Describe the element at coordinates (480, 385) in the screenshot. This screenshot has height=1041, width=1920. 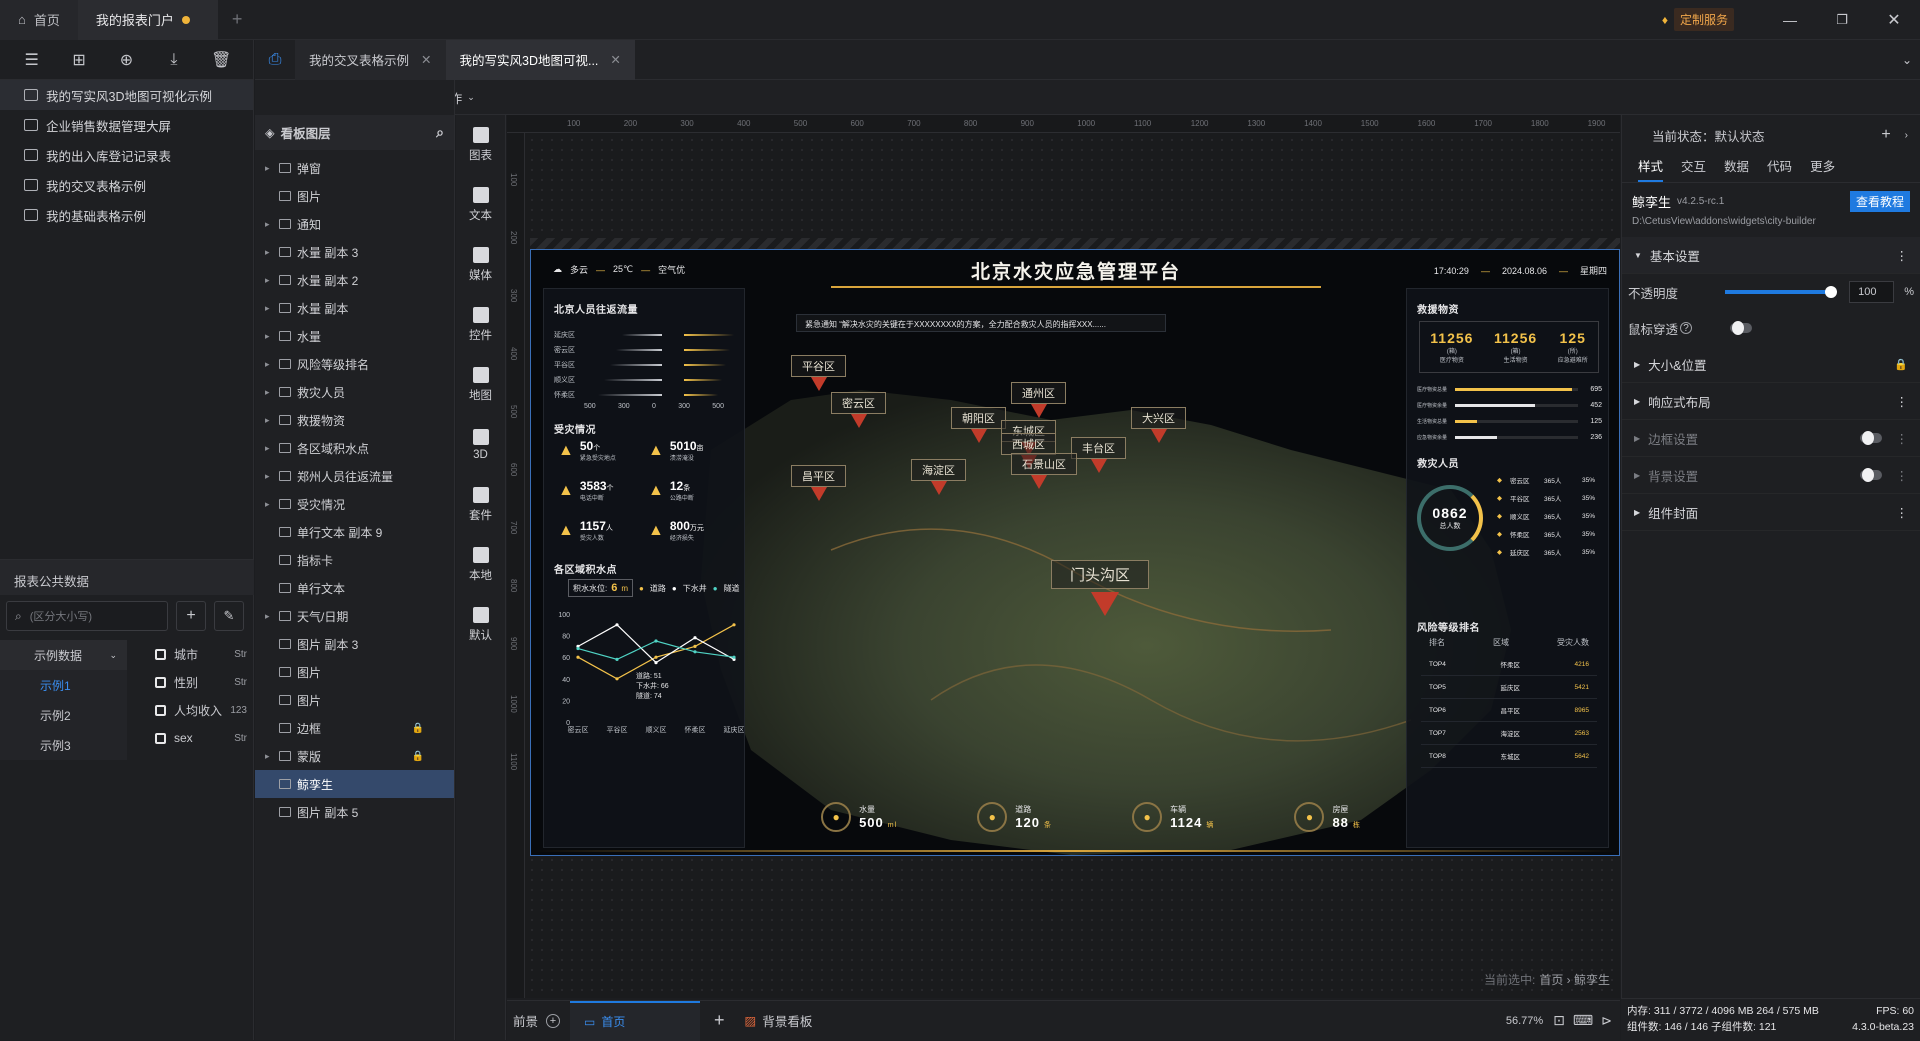
I see `component-4: 地图` at that location.